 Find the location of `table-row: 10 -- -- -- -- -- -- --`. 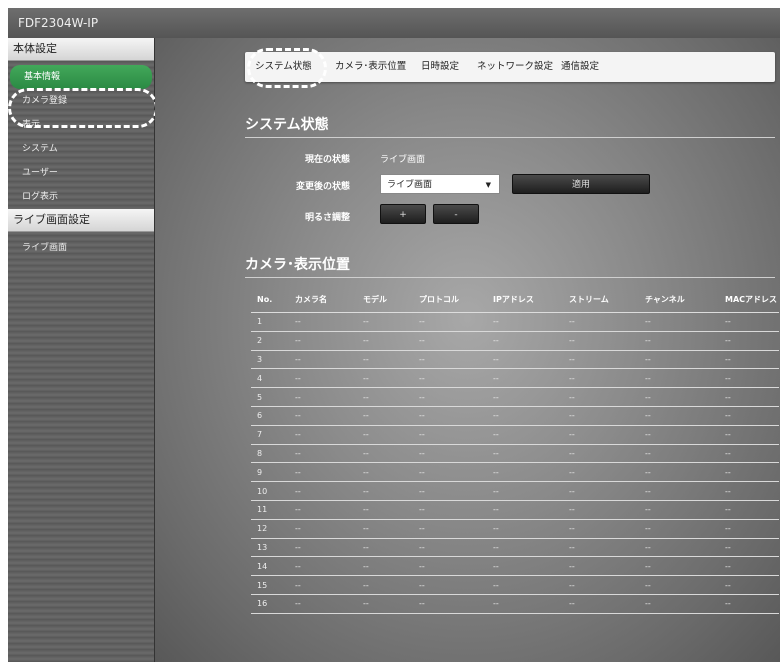

table-row: 10 -- -- -- -- -- -- -- is located at coordinates (515, 491).